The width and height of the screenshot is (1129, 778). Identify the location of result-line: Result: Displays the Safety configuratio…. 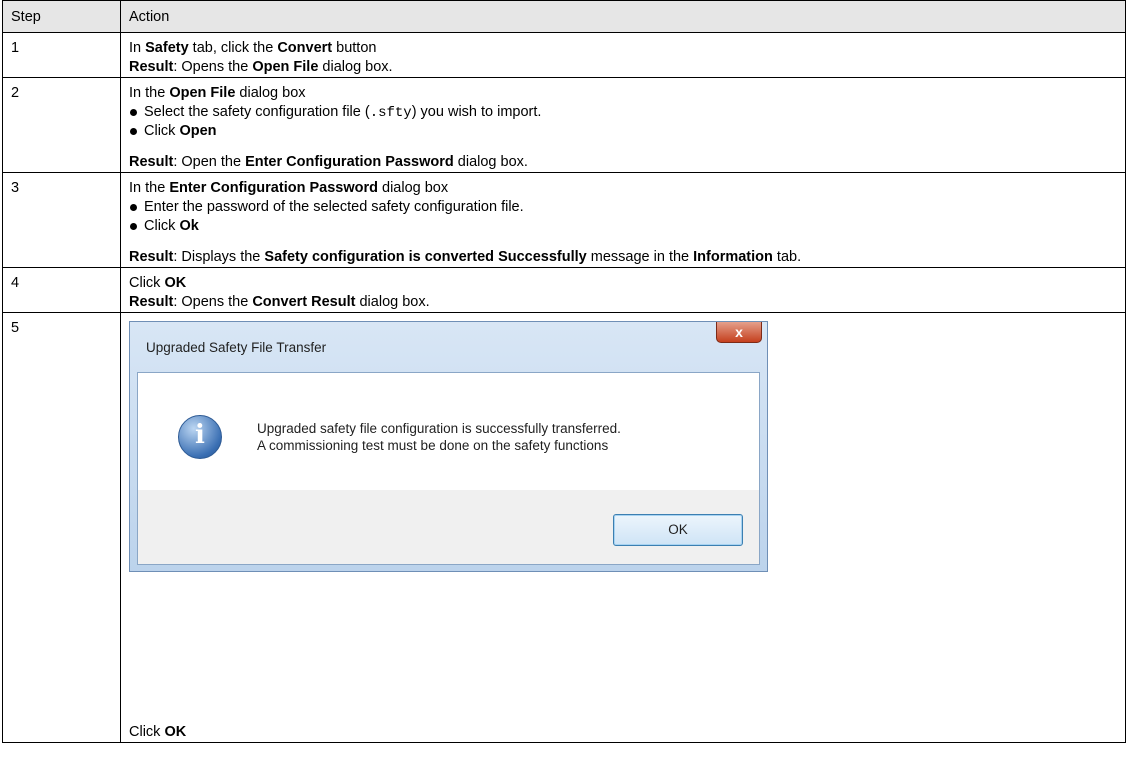
(465, 257).